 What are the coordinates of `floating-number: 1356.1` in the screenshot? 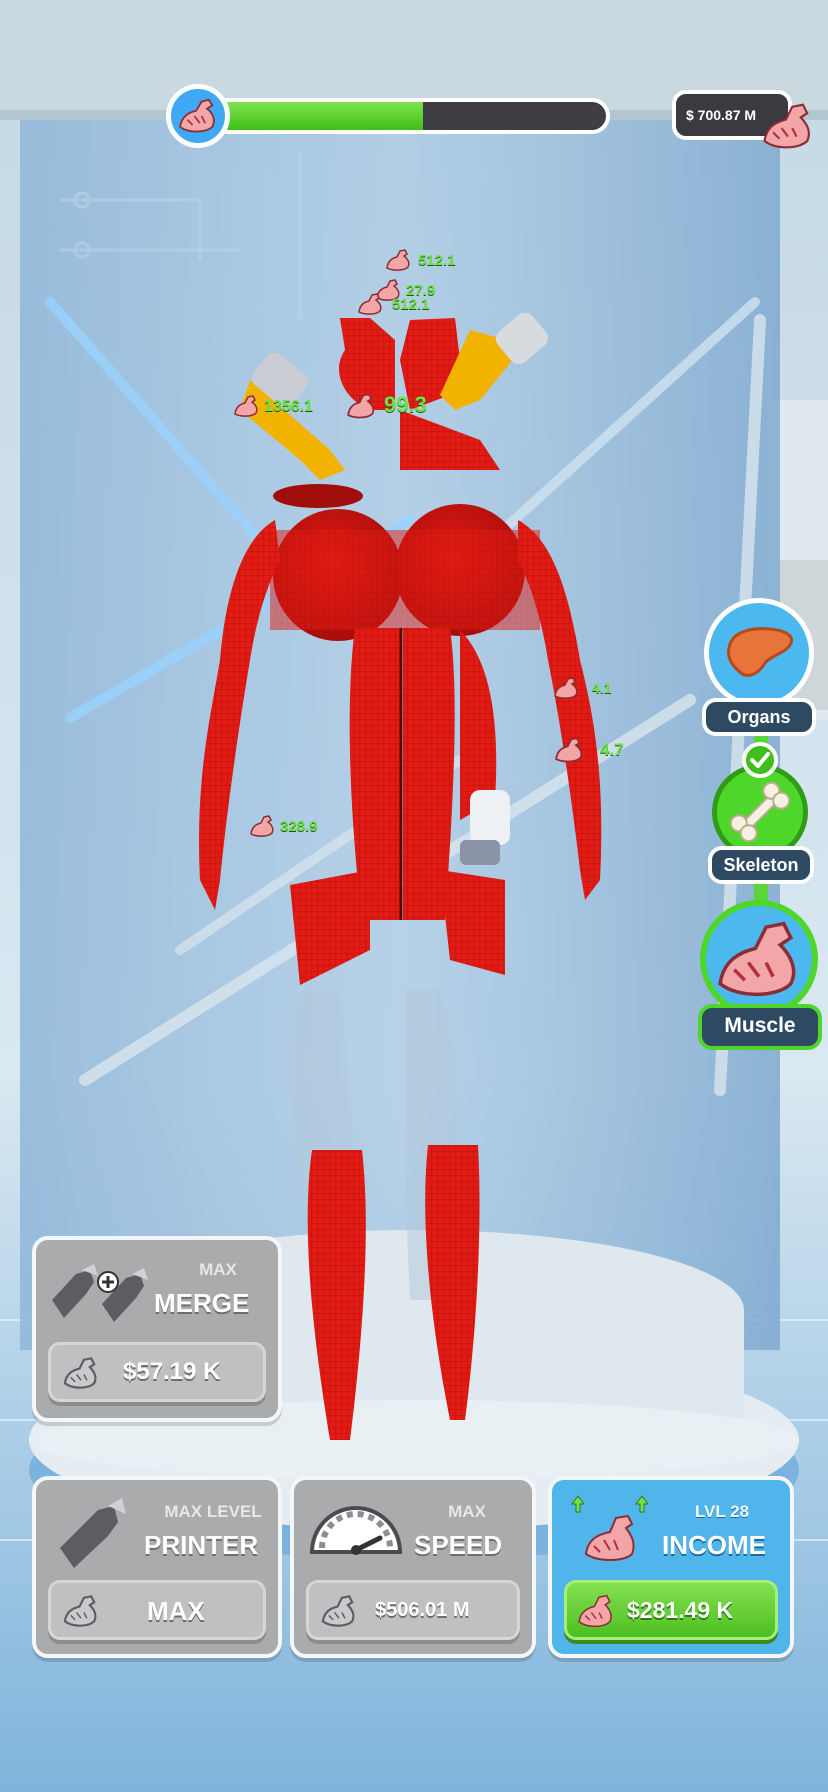 It's located at (288, 406).